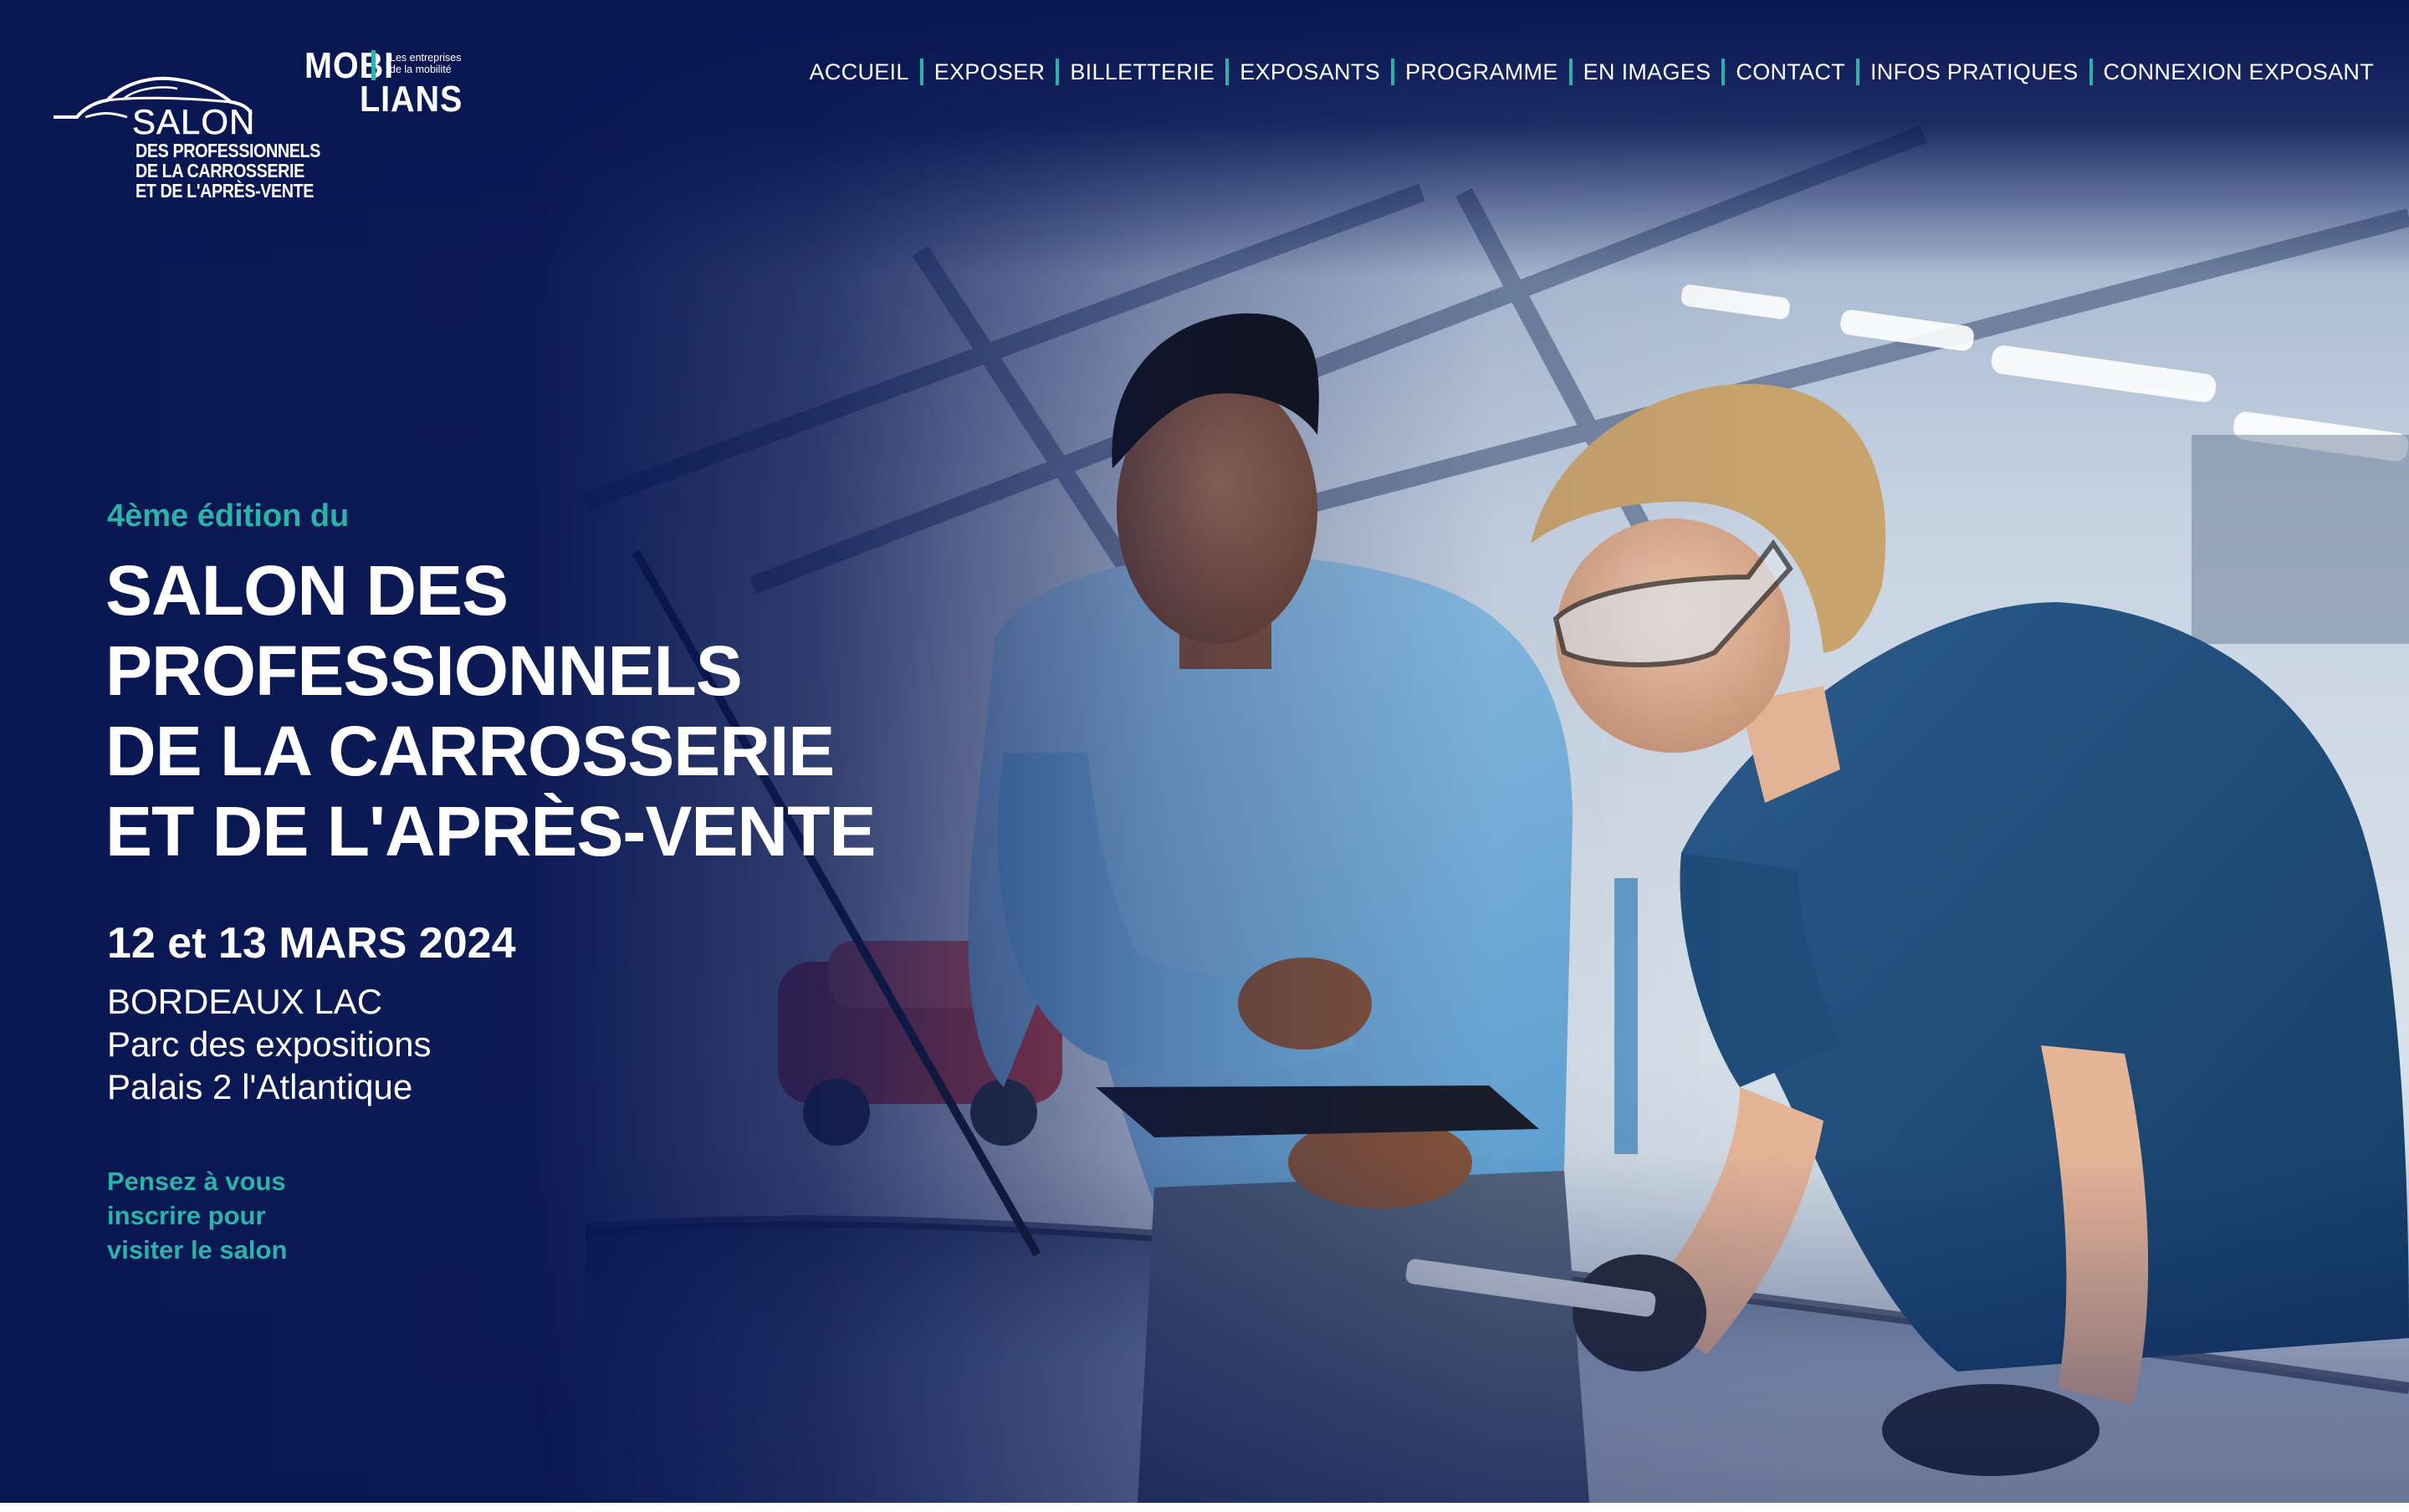 This screenshot has height=1512, width=2409. Describe the element at coordinates (220, 170) in the screenshot. I see `salon-logo-line: DE LA CARROSSERIE` at that location.